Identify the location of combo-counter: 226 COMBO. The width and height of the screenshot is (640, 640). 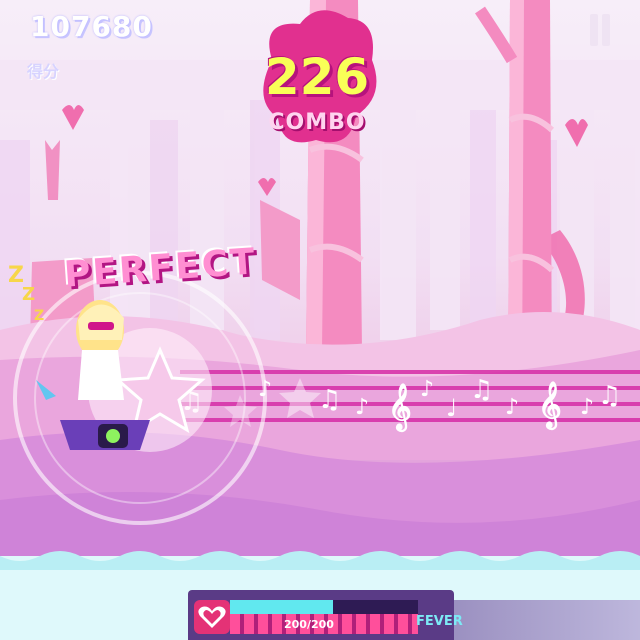
(317, 85).